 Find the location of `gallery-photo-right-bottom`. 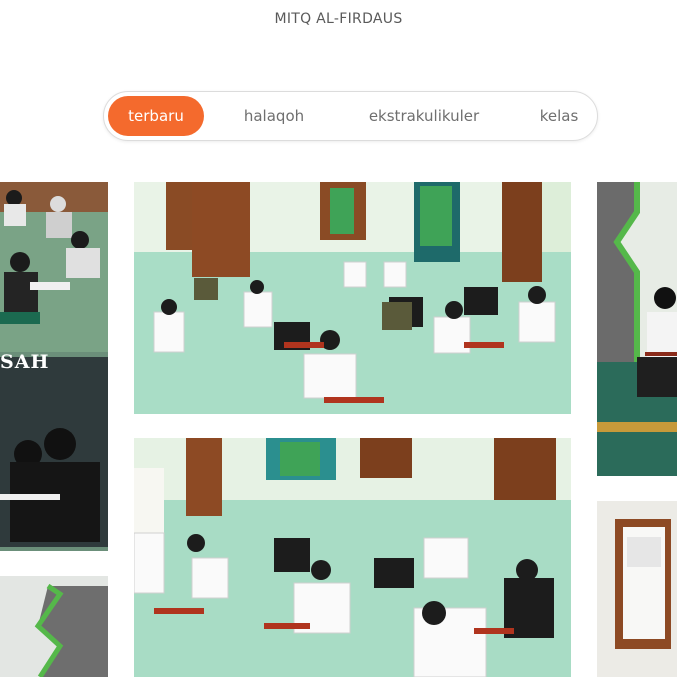

gallery-photo-right-bottom is located at coordinates (637, 589).